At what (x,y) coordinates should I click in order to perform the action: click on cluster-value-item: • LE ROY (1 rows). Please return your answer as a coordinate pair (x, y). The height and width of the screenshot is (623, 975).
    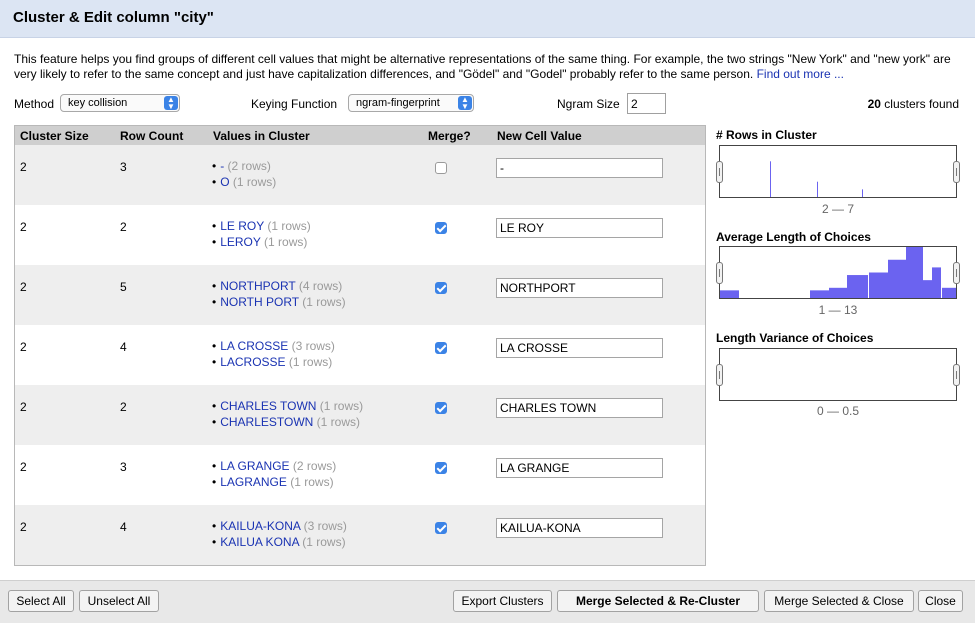
    Looking at the image, I should click on (261, 226).